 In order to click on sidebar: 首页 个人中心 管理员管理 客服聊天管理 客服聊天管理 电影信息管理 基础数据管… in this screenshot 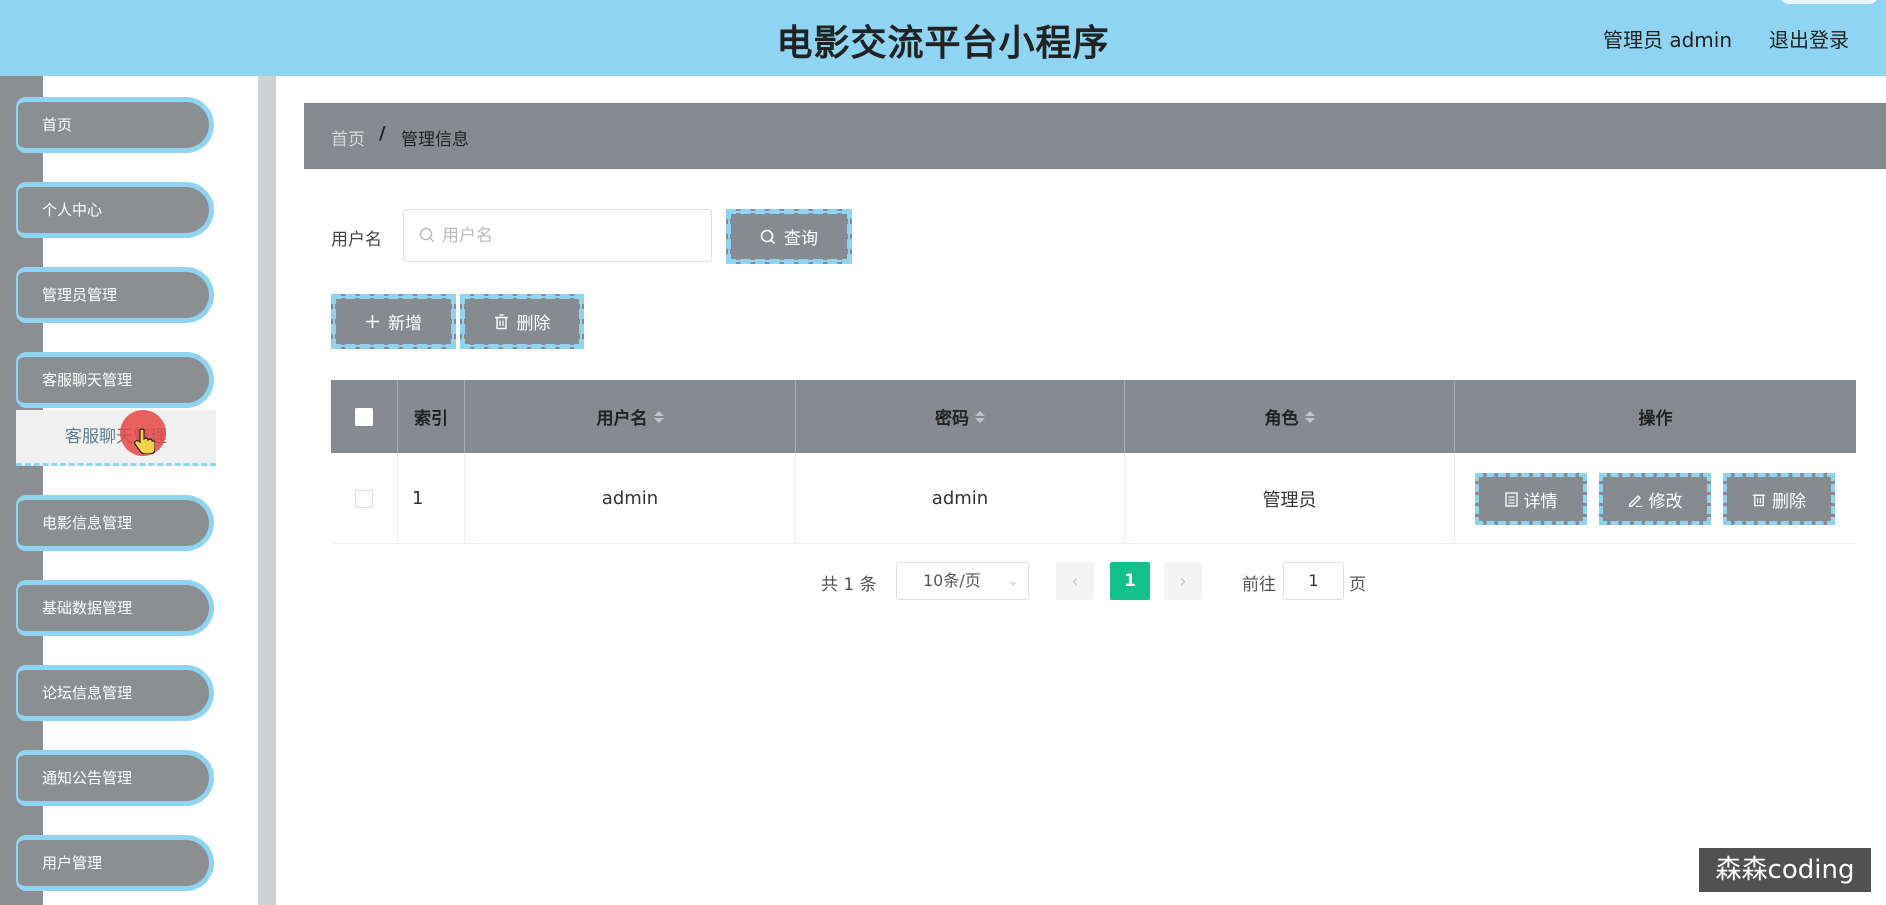, I will do `click(138, 490)`.